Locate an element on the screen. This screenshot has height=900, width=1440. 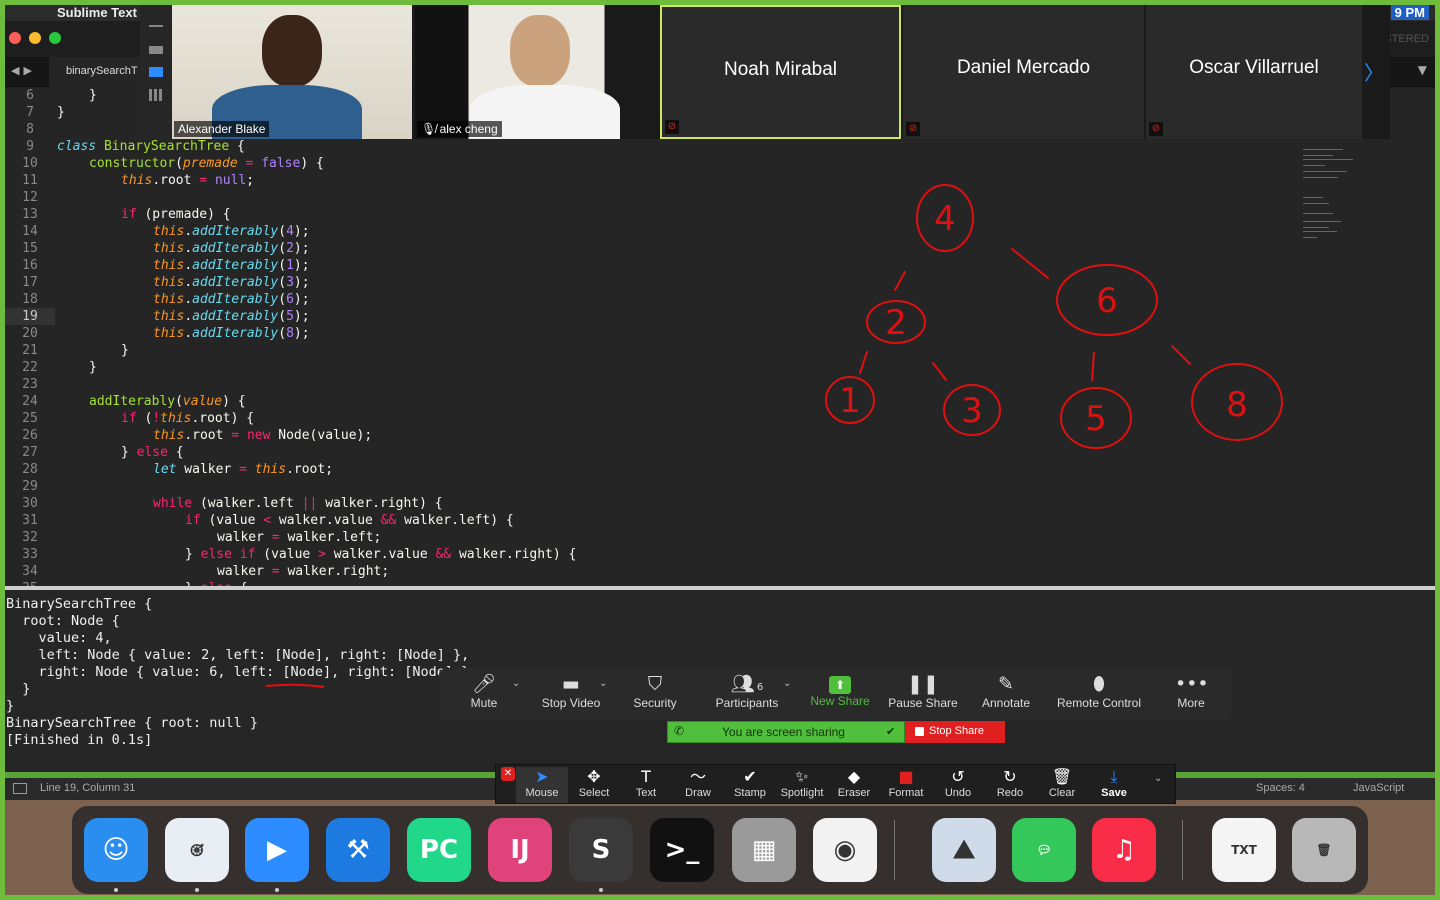
mute-button: 🎤︎ Mute is located at coordinates (484, 694).